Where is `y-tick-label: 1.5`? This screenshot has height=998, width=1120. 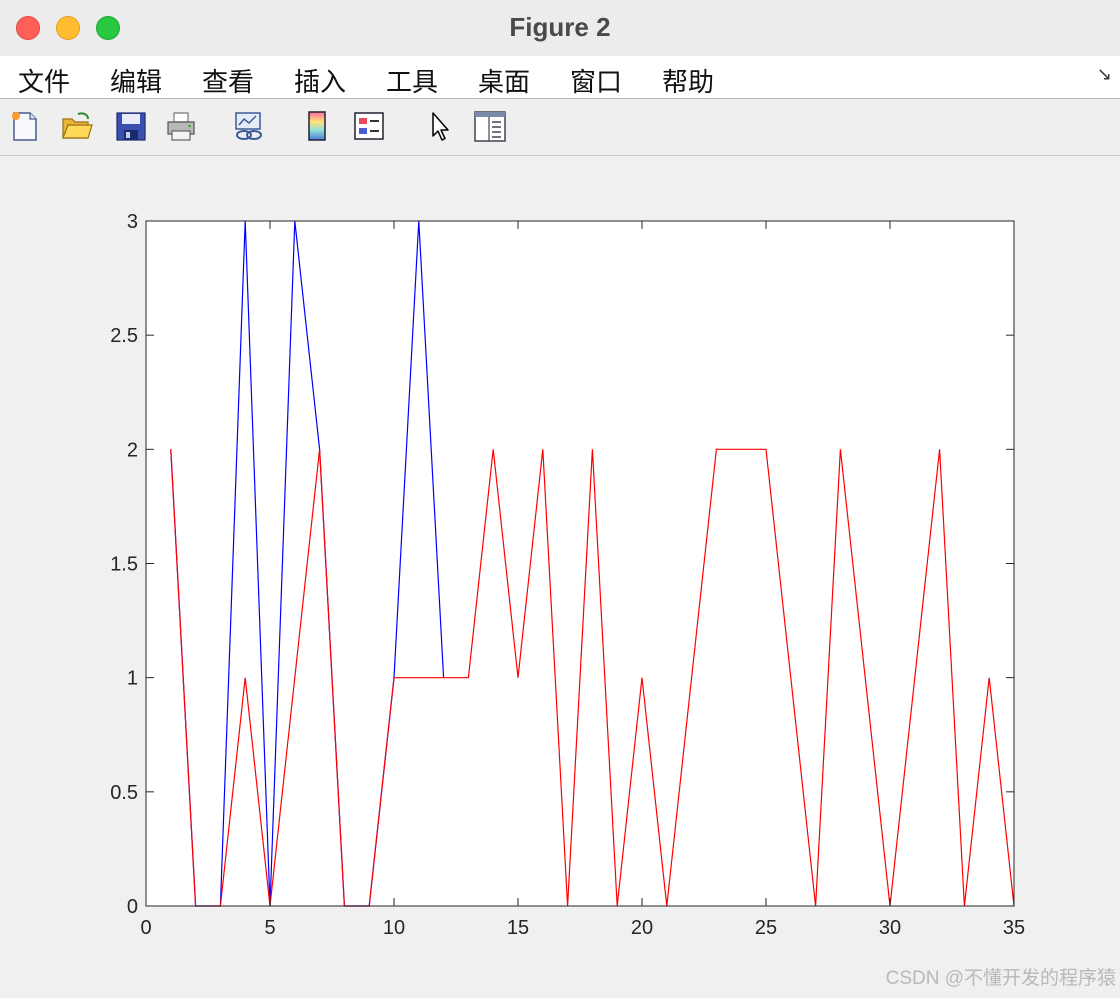 y-tick-label: 1.5 is located at coordinates (124, 565).